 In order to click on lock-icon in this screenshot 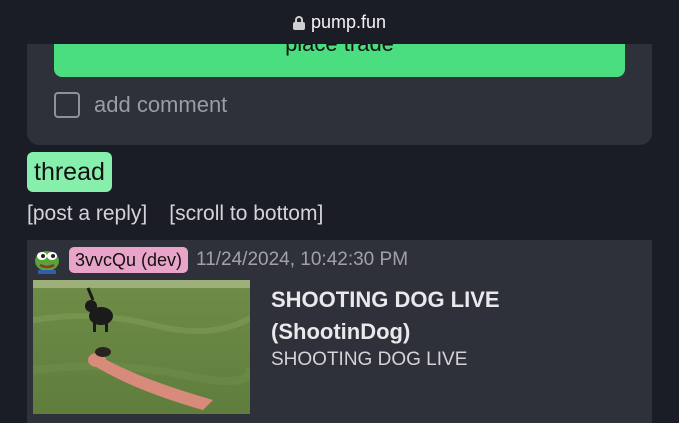, I will do `click(298, 23)`.